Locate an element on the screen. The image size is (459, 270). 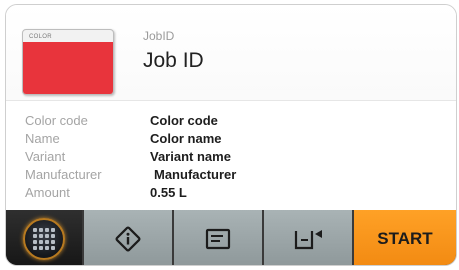
paint-can-icon is located at coordinates (308, 239).